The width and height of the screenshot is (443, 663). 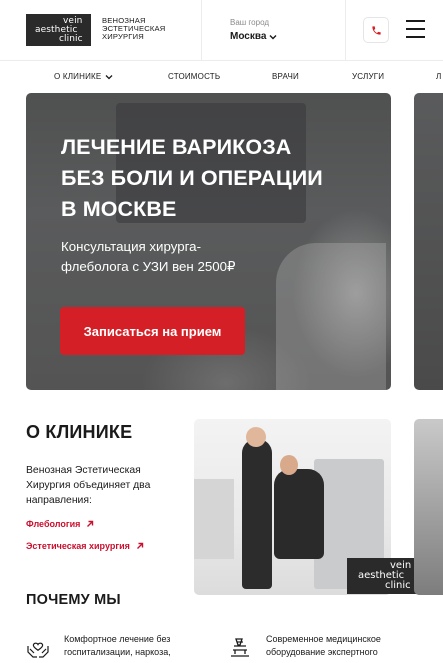 What do you see at coordinates (322, 652) in the screenshot?
I see `feature-text-line: оборудование экспертного` at bounding box center [322, 652].